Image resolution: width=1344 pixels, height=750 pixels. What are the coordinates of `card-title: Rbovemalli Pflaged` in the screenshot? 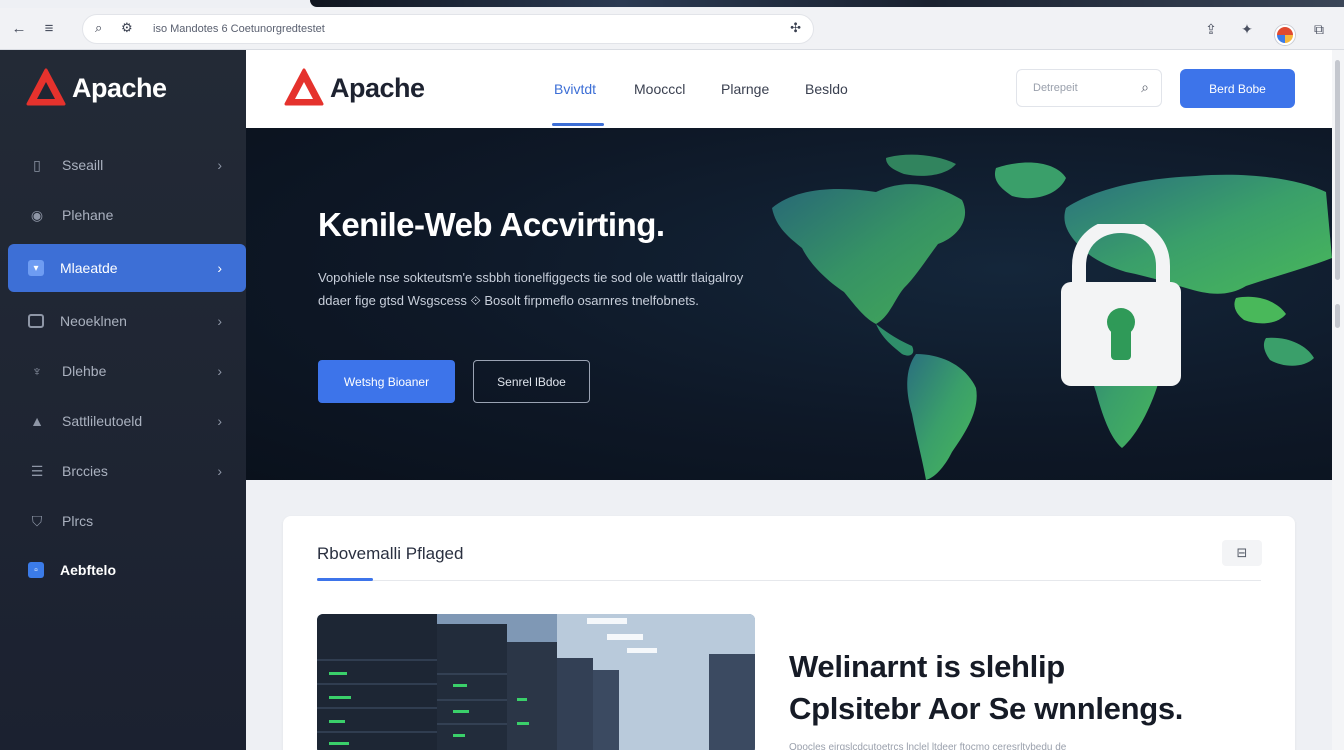 It's located at (390, 553).